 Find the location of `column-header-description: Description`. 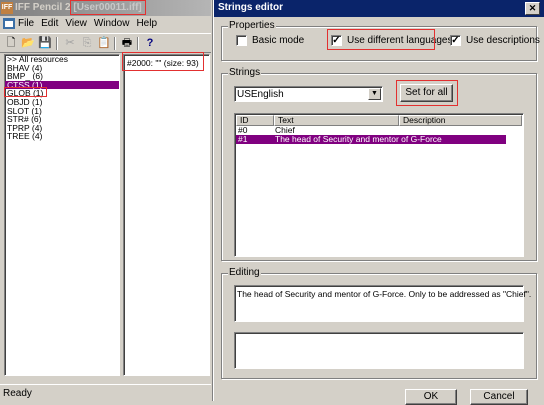

column-header-description: Description is located at coordinates (460, 120).